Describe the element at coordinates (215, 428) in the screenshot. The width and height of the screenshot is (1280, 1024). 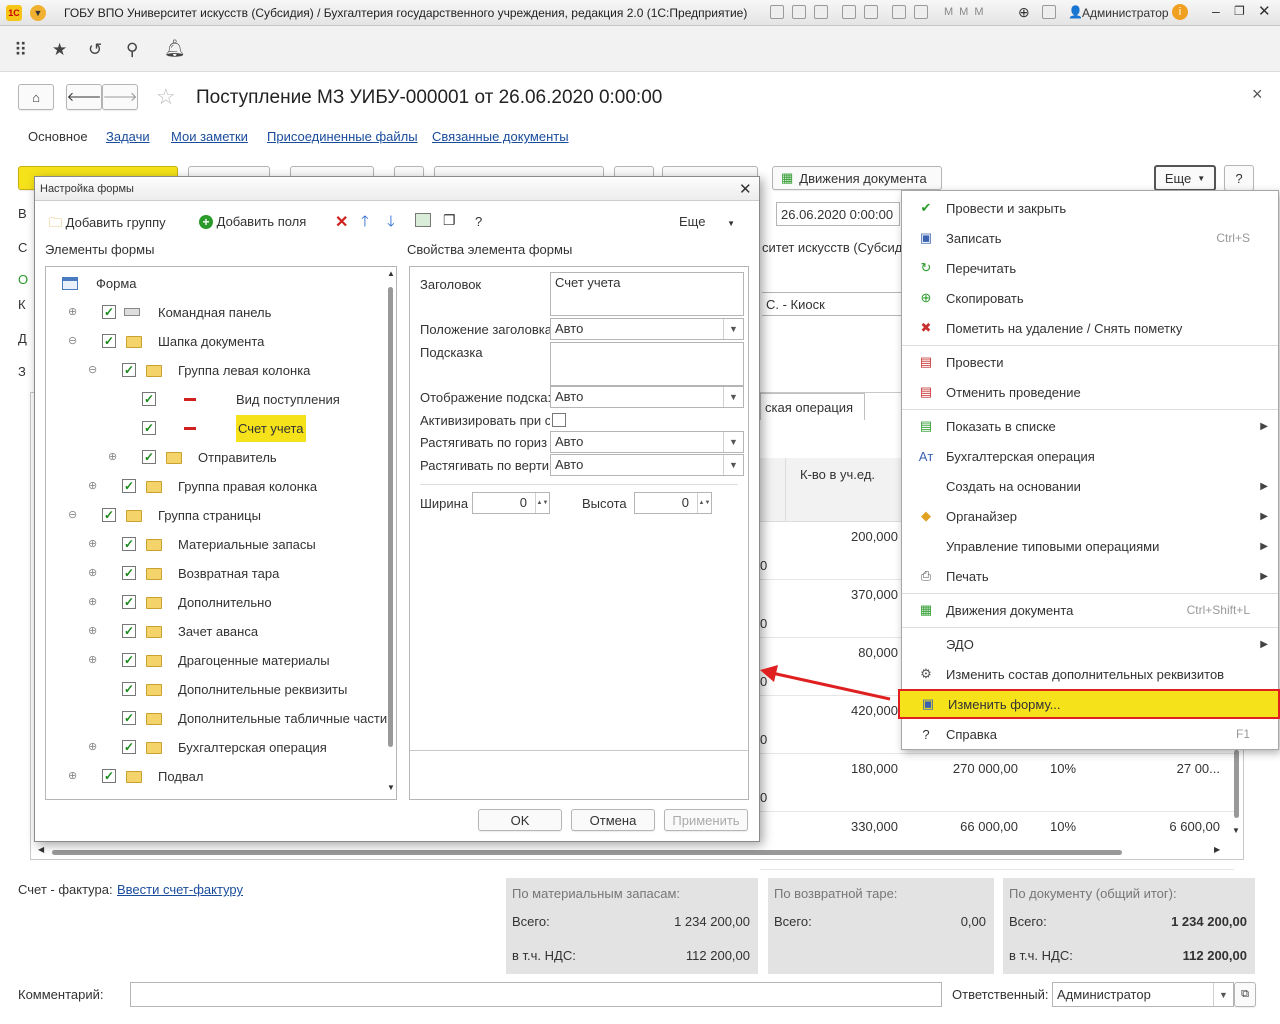
I see `tree-item: ✓ Счет учета` at that location.